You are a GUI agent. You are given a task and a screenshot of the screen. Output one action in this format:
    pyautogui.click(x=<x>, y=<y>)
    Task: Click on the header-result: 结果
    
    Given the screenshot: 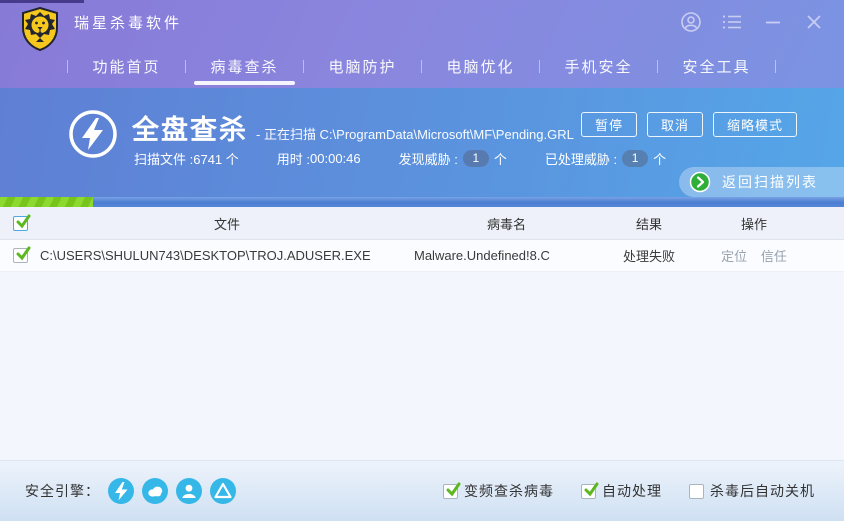 What is the action you would take?
    pyautogui.click(x=648, y=224)
    